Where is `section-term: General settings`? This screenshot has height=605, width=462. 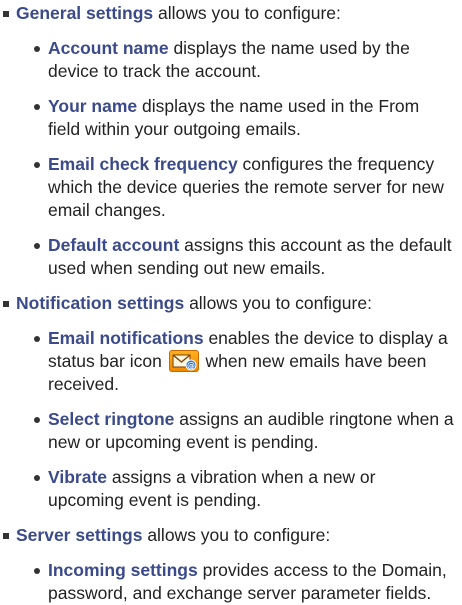 section-term: General settings is located at coordinates (85, 13).